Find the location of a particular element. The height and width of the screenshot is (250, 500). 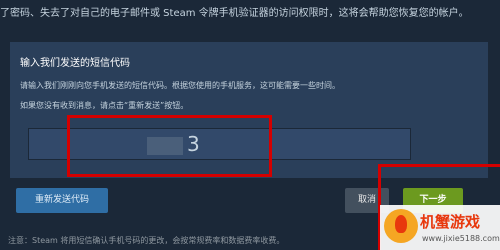

code-highlight-box is located at coordinates (169, 146).